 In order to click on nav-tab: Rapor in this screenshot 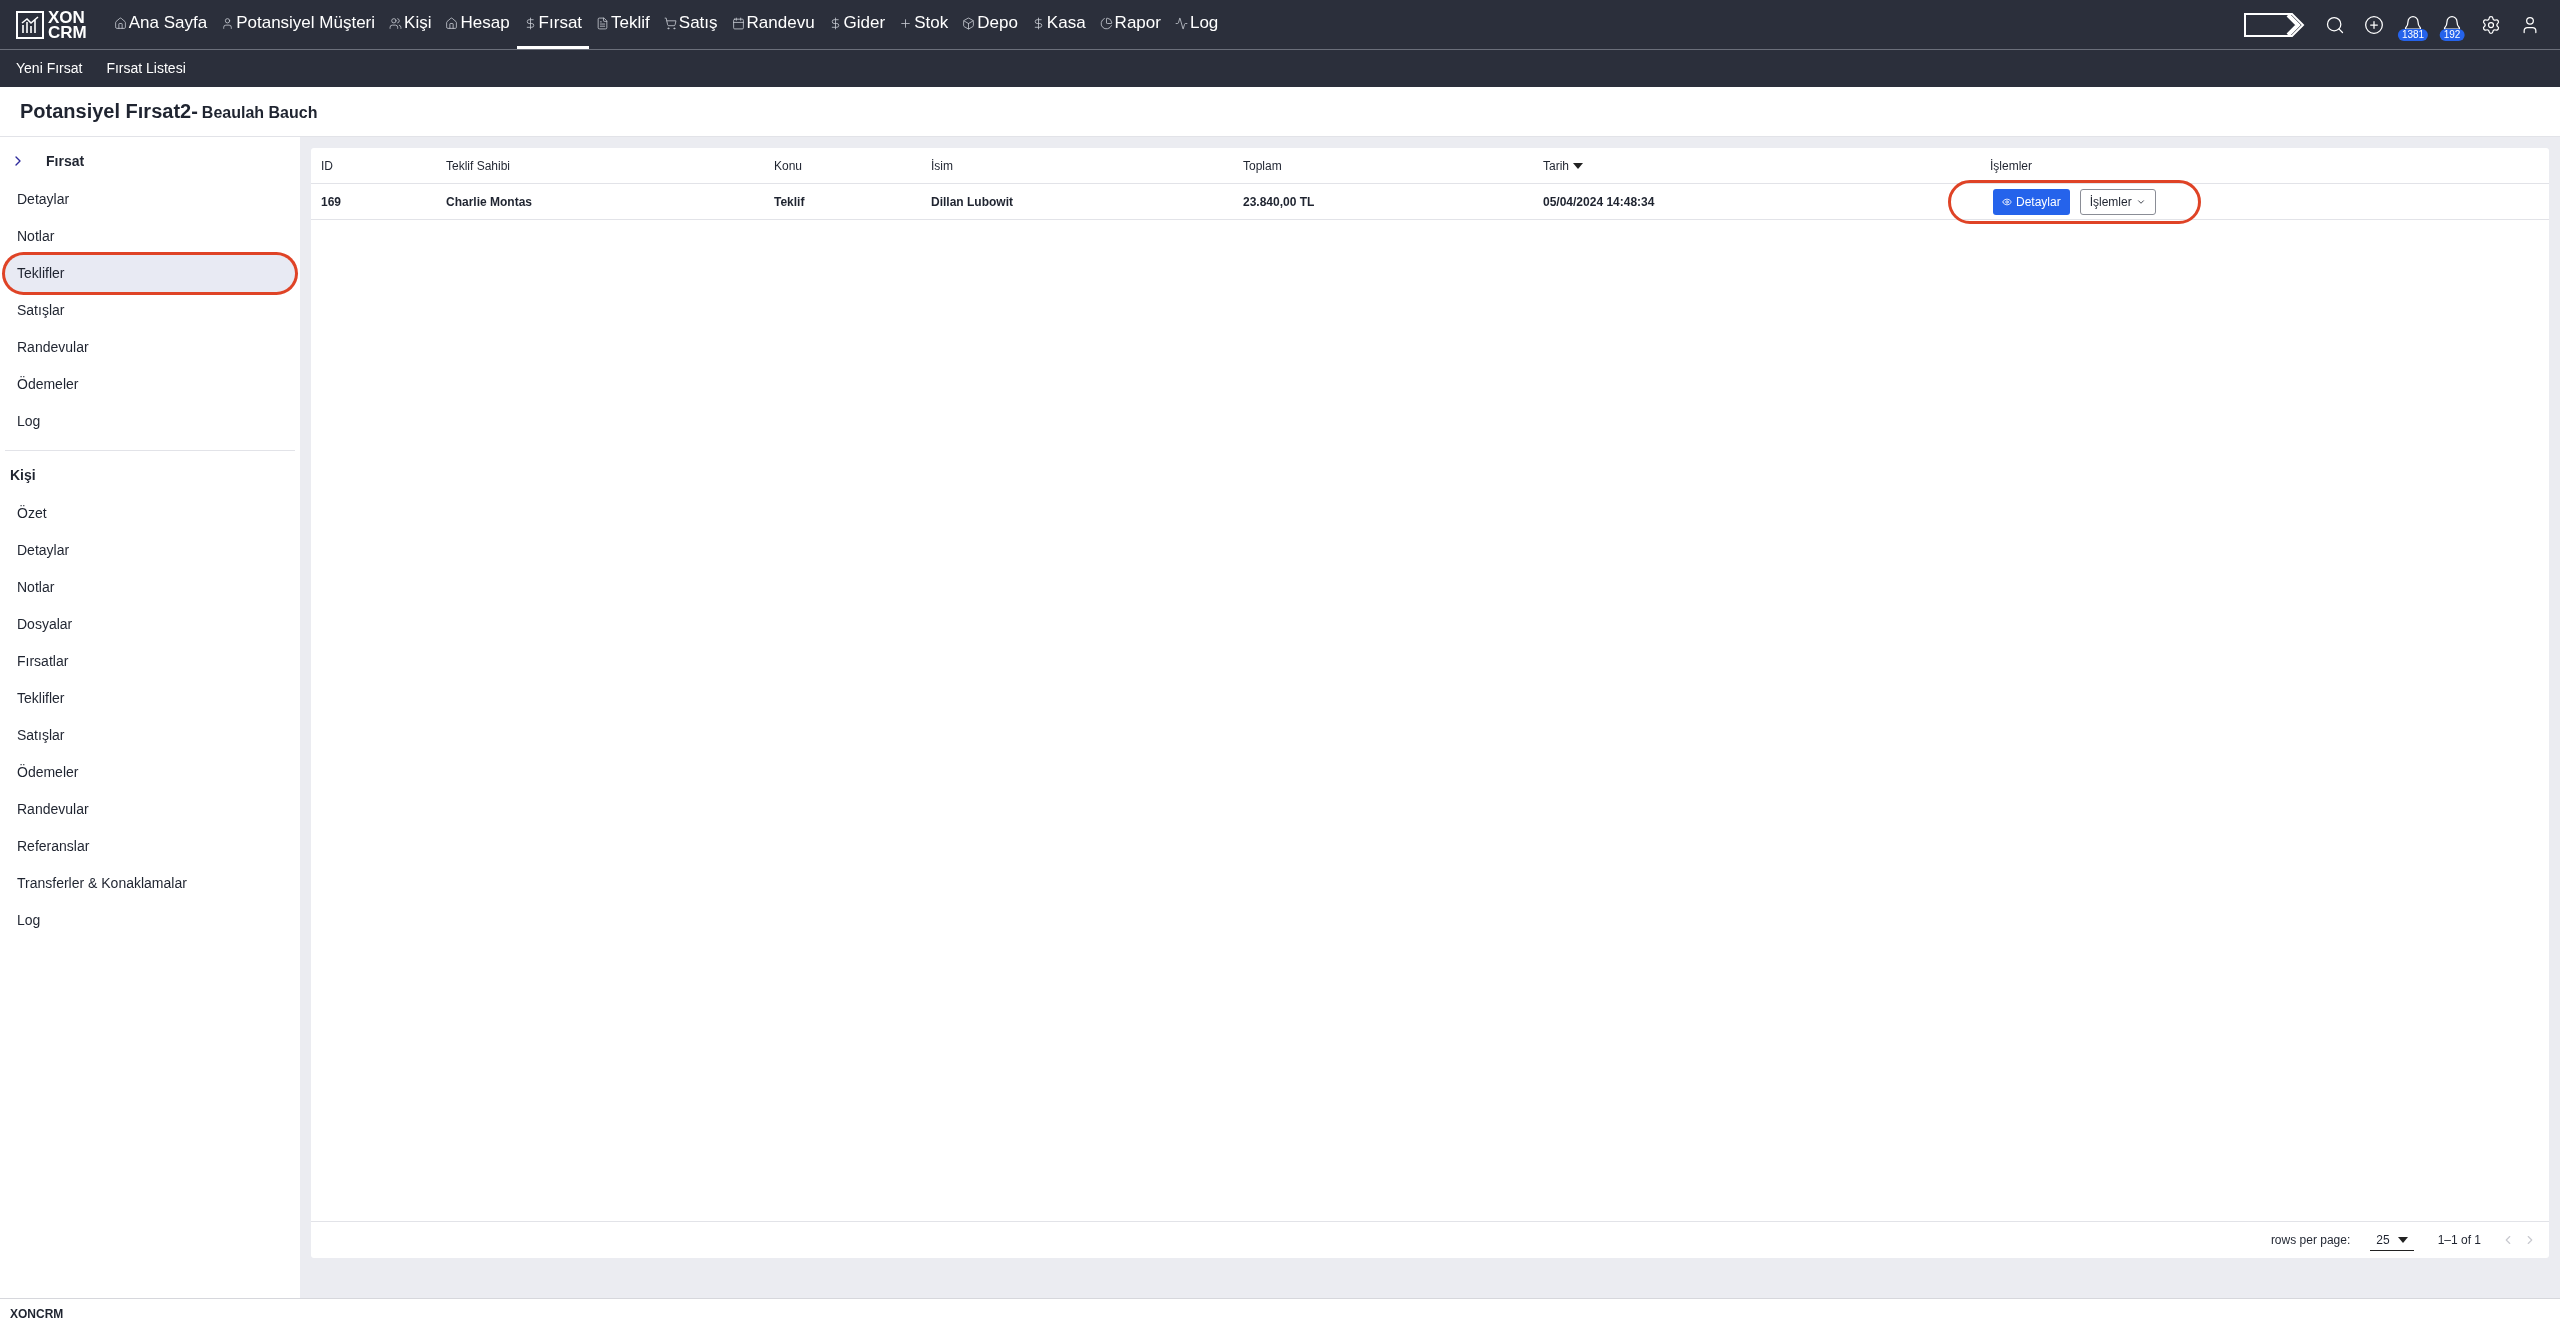, I will do `click(1130, 24)`.